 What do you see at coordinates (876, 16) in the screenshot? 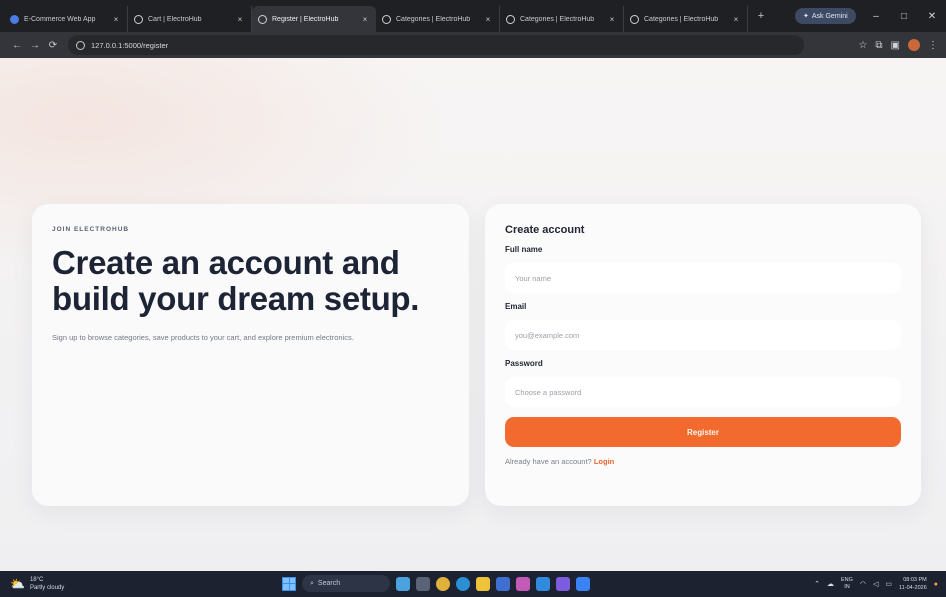
I see `minimize-icon: –` at bounding box center [876, 16].